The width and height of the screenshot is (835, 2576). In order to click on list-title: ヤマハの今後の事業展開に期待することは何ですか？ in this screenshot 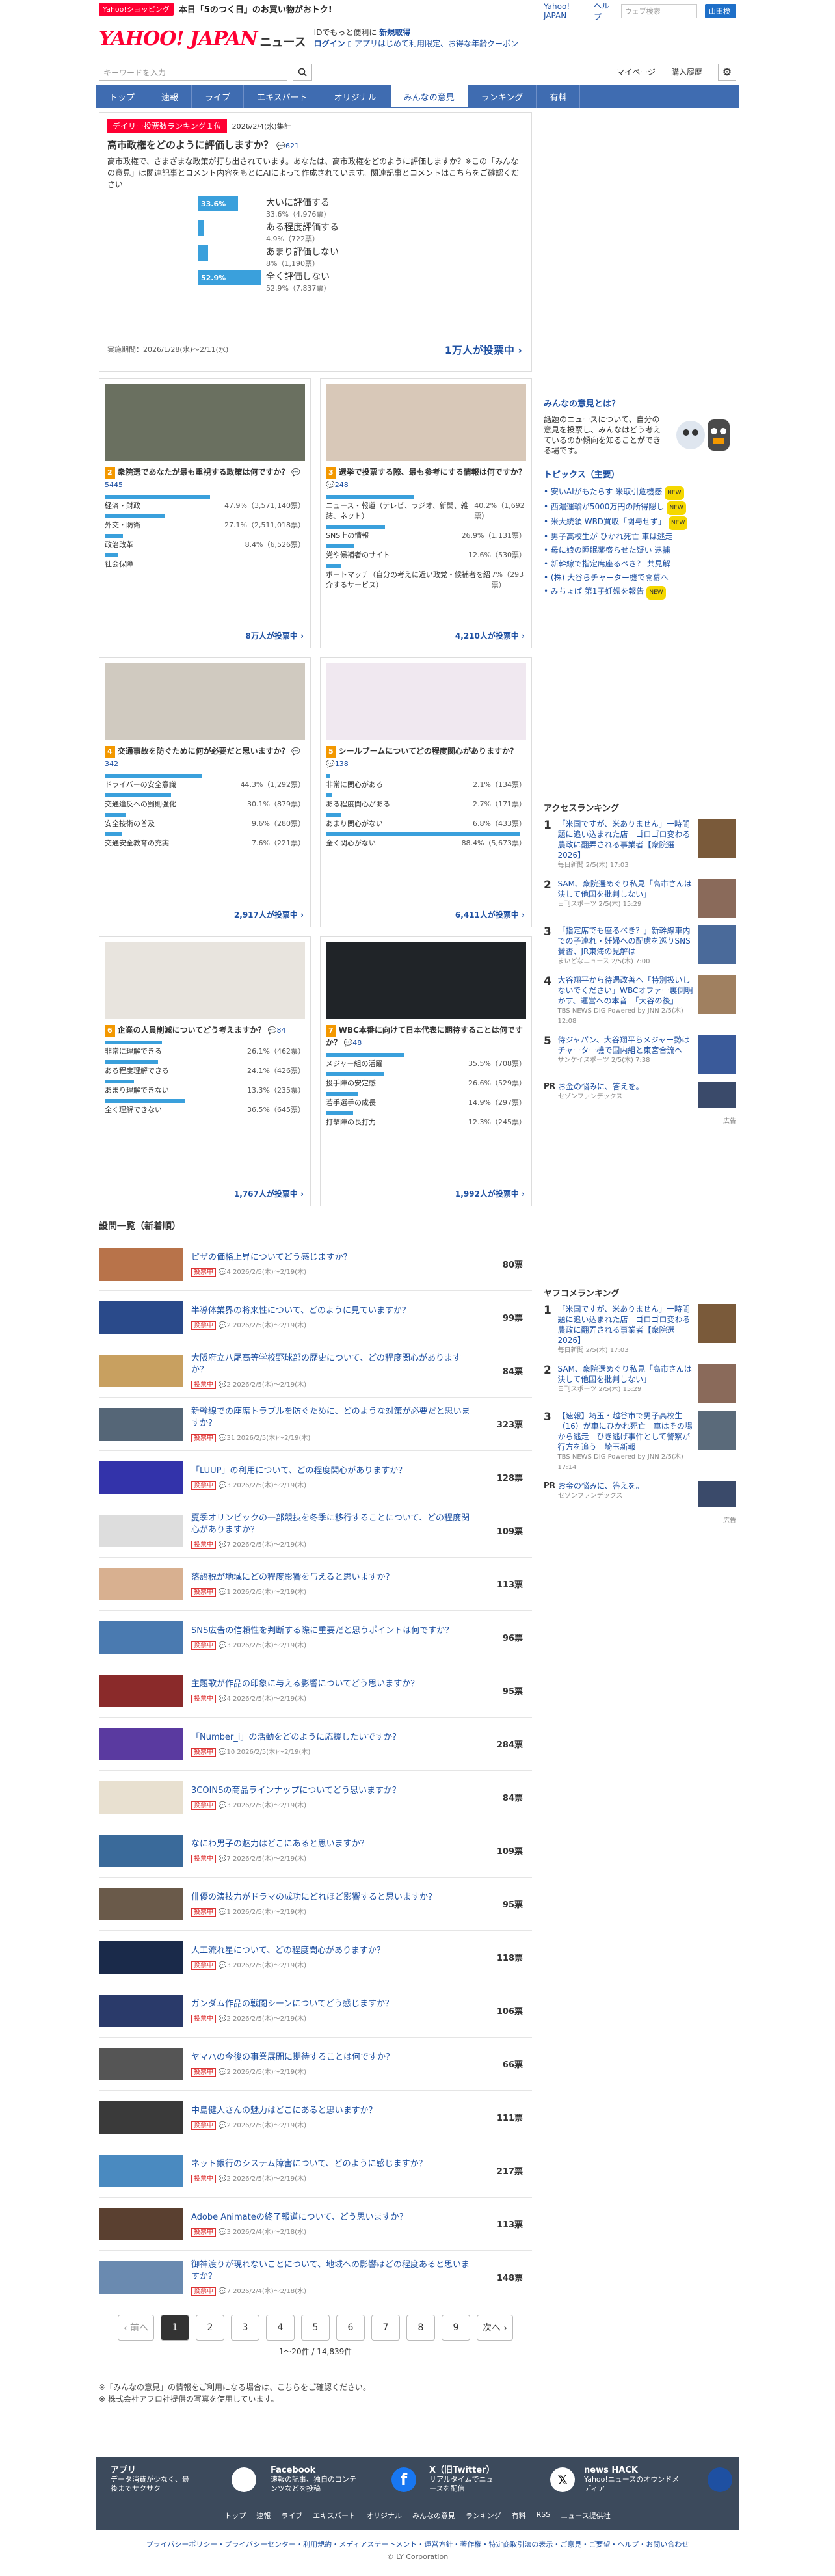, I will do `click(331, 2058)`.